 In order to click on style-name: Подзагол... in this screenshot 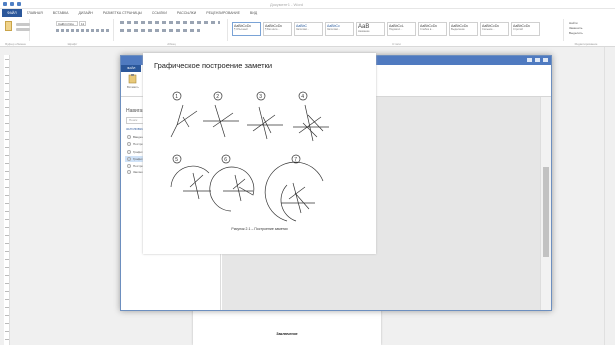, I will do `click(396, 29)`.